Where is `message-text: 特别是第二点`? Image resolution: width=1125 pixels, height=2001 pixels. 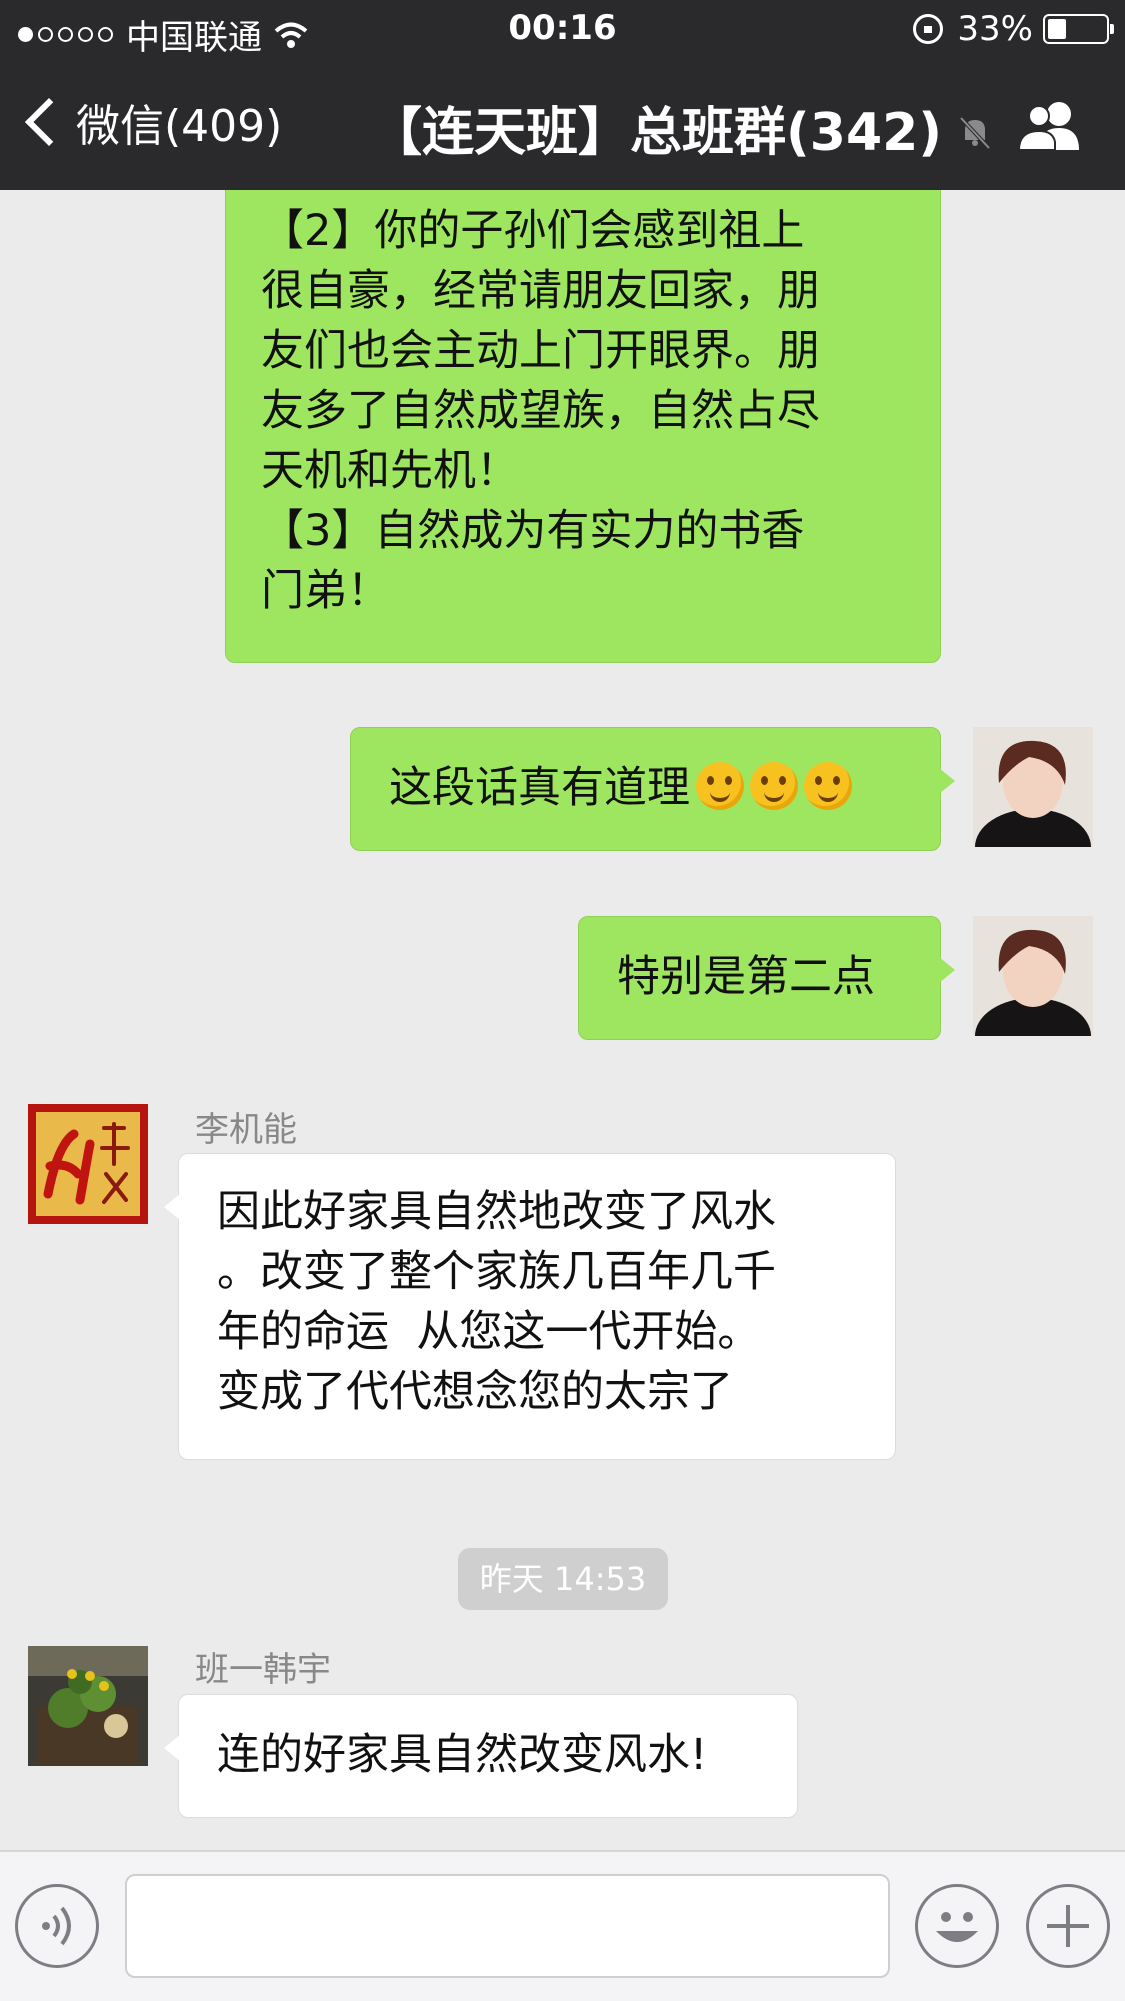 message-text: 特别是第二点 is located at coordinates (746, 977).